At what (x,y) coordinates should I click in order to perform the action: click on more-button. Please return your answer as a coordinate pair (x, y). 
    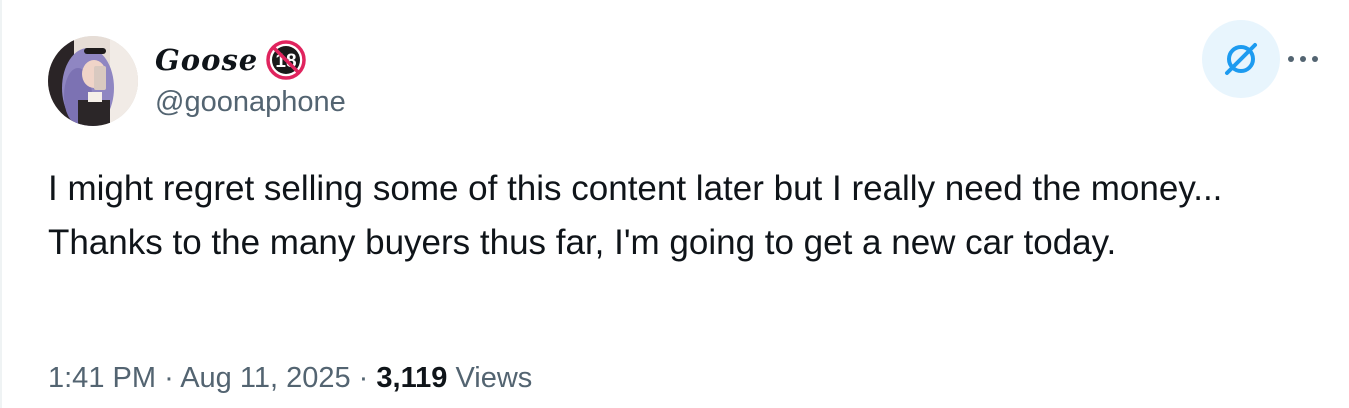
    Looking at the image, I should click on (1303, 59).